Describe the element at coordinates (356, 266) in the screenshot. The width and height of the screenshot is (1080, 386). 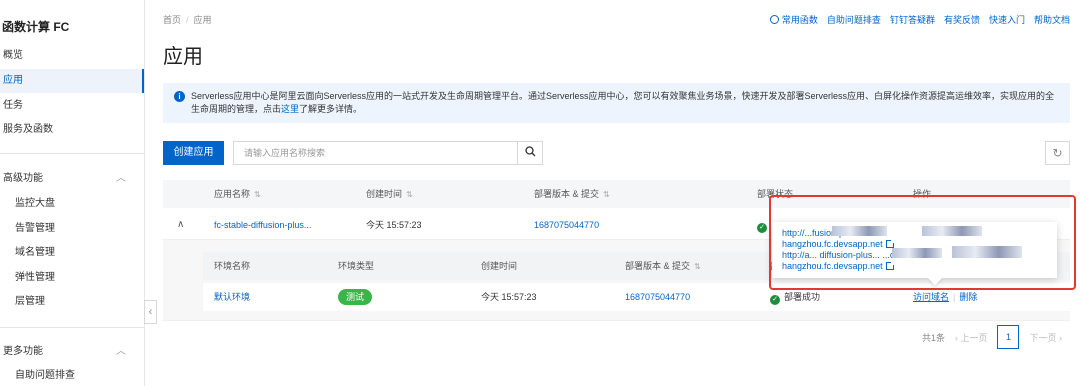
I see `col-env-type: 环境类型` at that location.